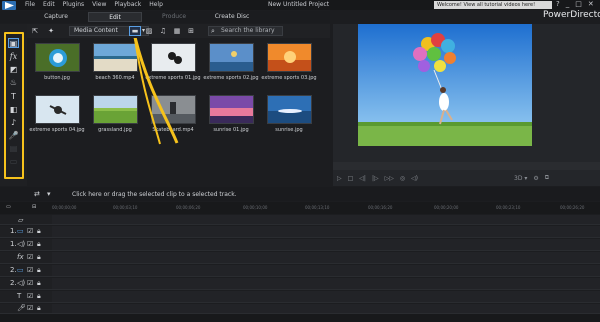 Image resolution: width=600 pixels, height=322 pixels. What do you see at coordinates (375, 178) in the screenshot?
I see `next-frame-icon: |▷` at bounding box center [375, 178].